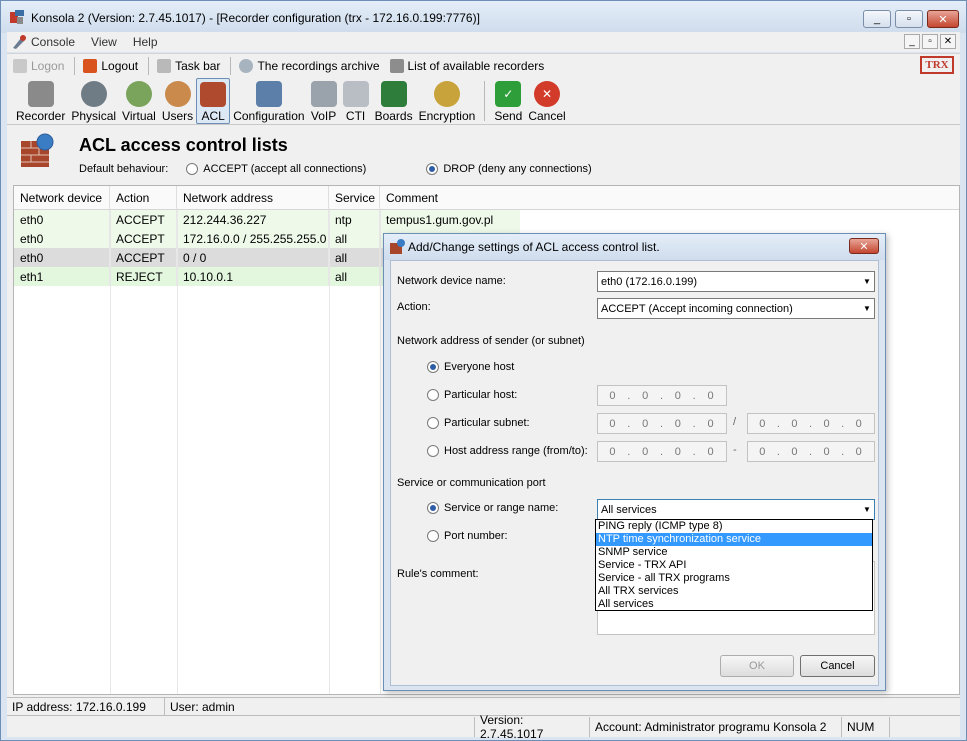 The height and width of the screenshot is (741, 967). Describe the element at coordinates (734, 539) in the screenshot. I see `service-option-highlighted: NTP time synchronization service` at that location.